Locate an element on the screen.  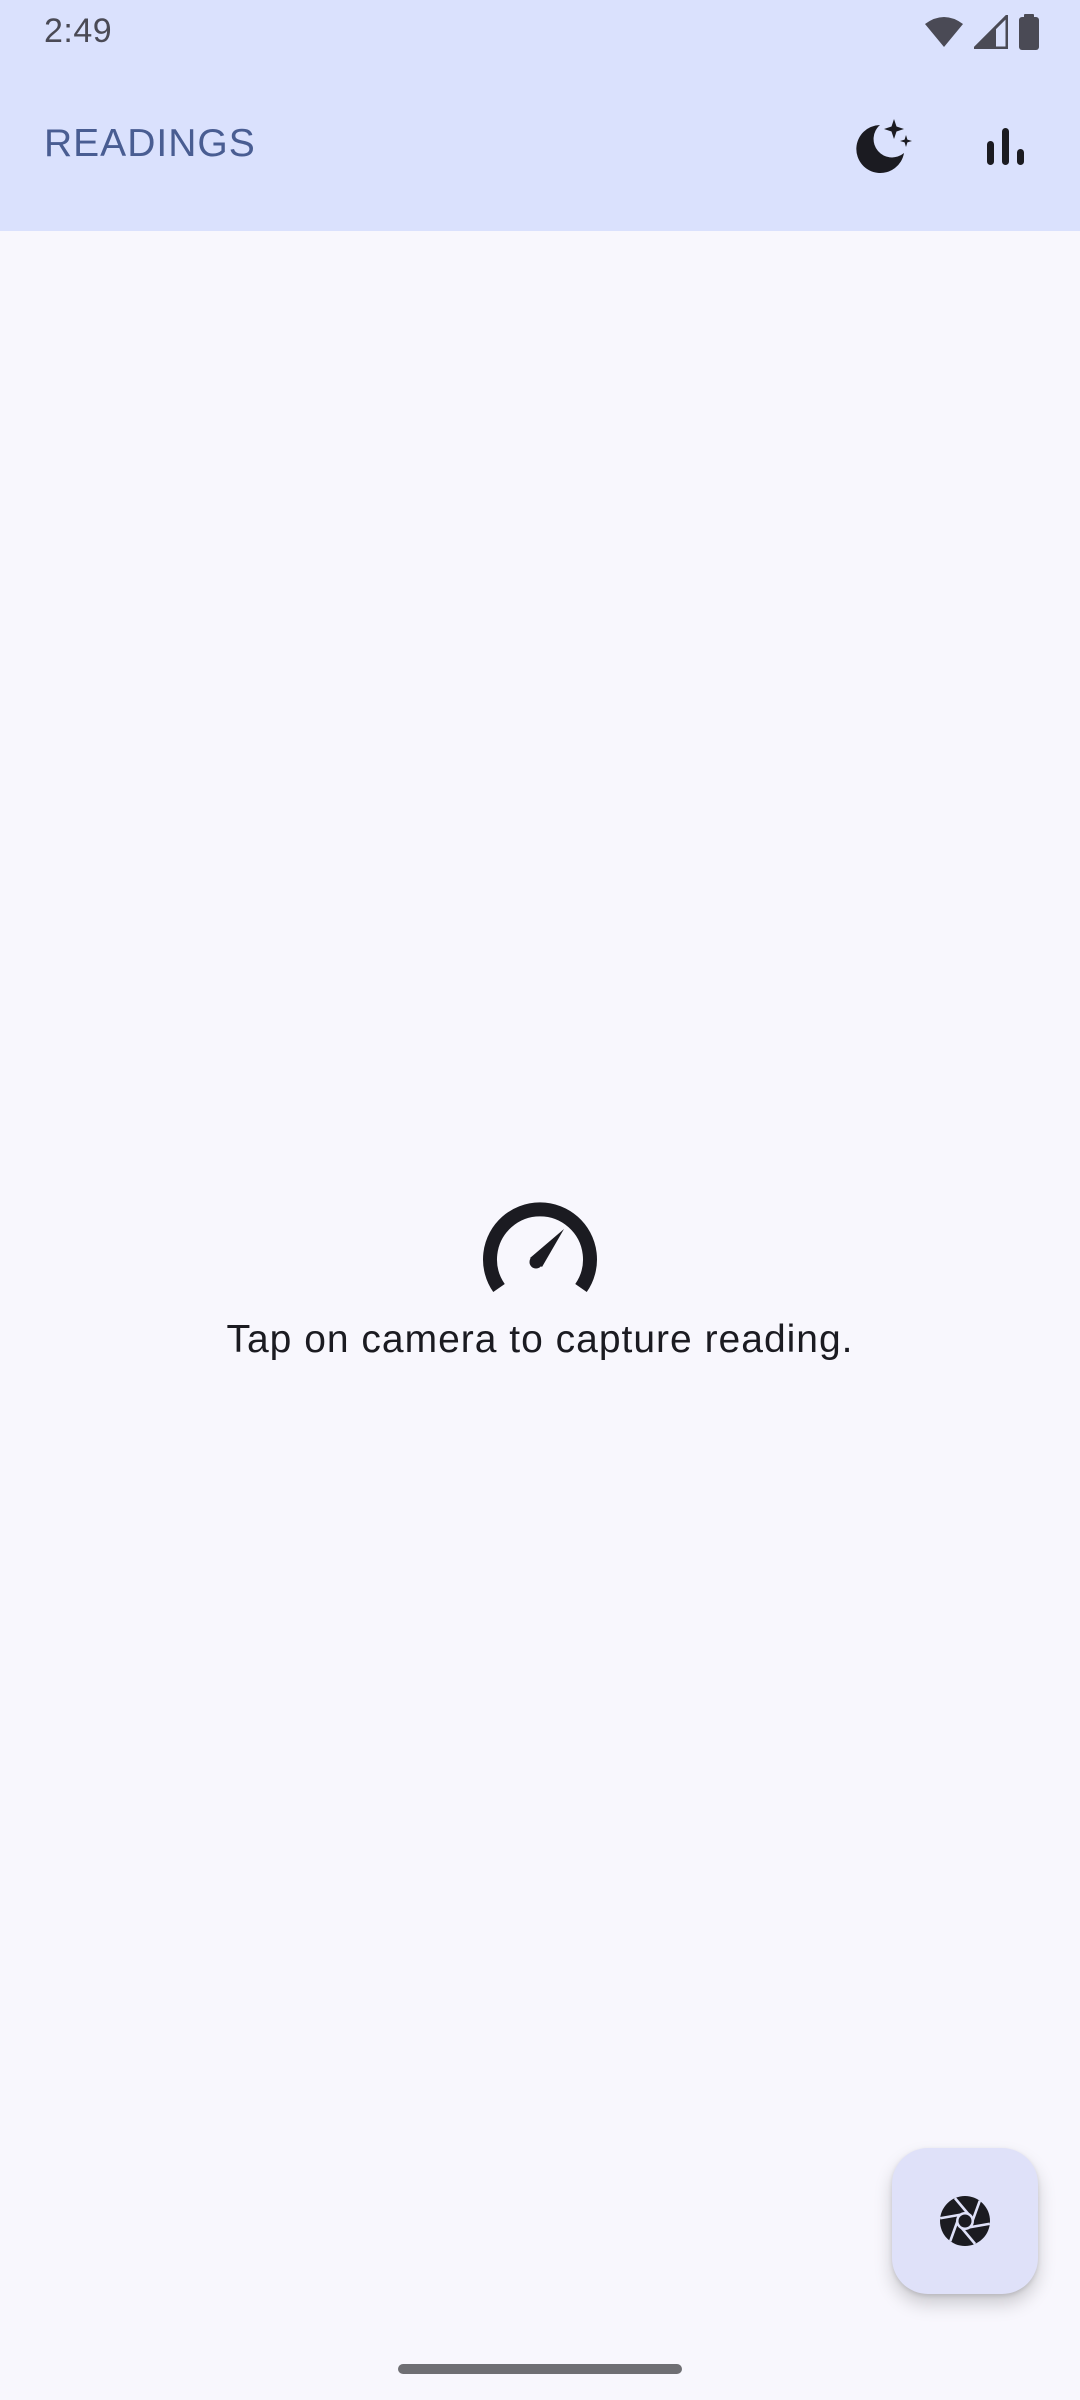
capture-reading-button is located at coordinates (965, 2221).